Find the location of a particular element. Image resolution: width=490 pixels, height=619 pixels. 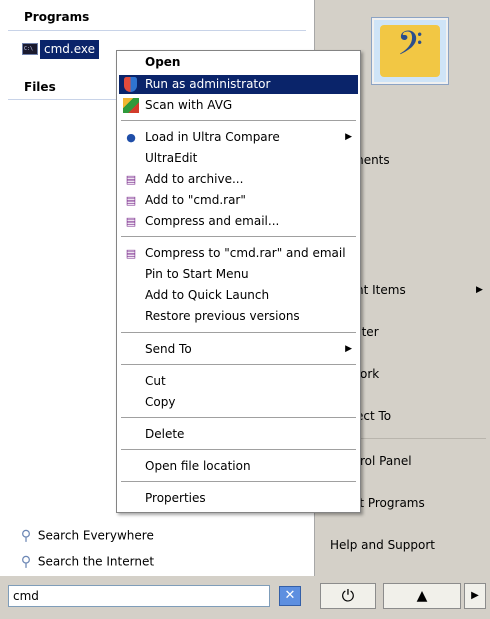

right-item-default-programs: lt Programs is located at coordinates (390, 503).